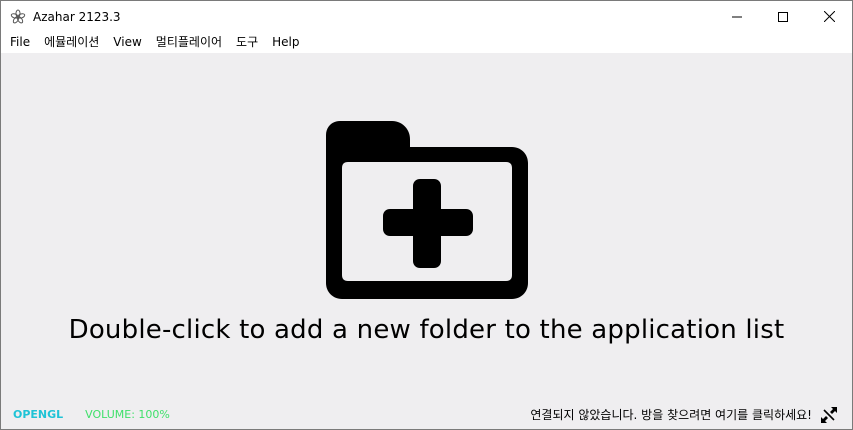  I want to click on title-bar: Azahar 2123.3, so click(426, 16).